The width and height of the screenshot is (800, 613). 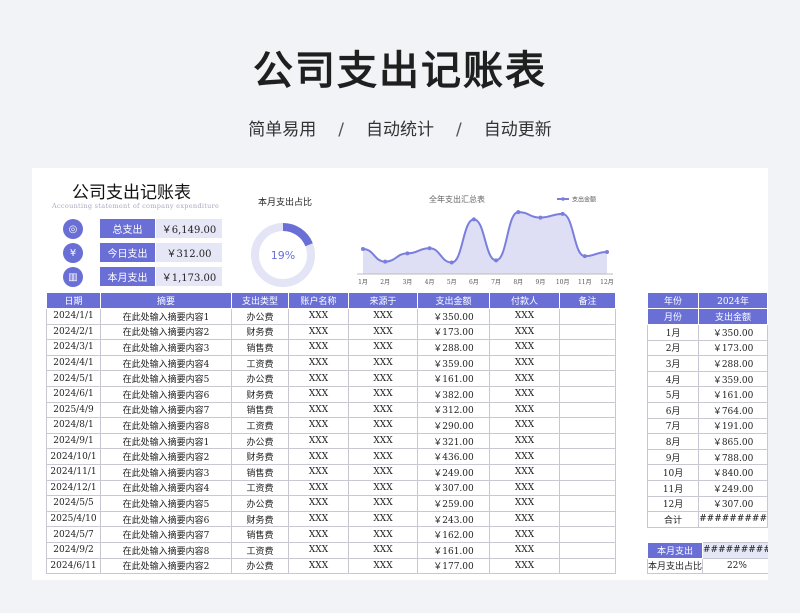 I want to click on month-cell: 5月, so click(x=673, y=394).